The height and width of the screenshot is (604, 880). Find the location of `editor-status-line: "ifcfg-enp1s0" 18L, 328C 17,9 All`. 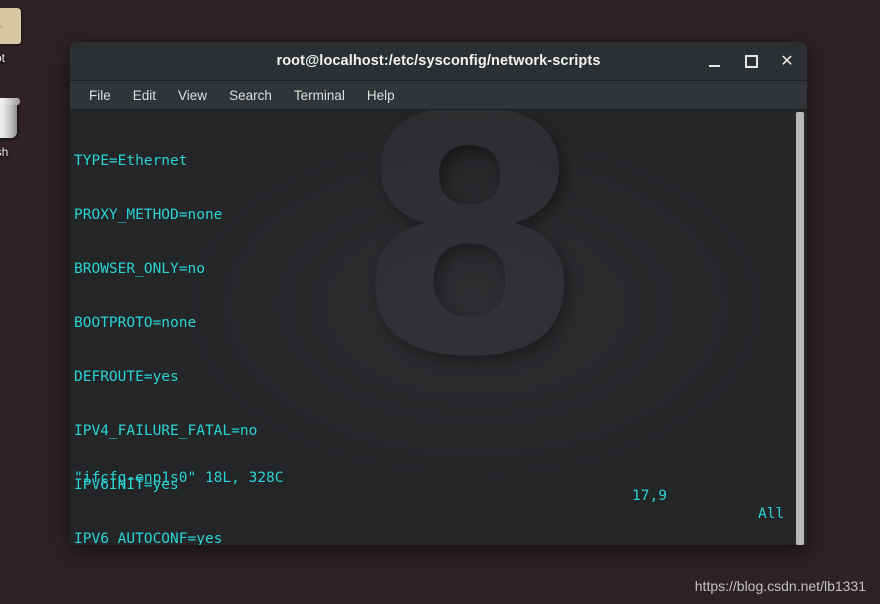

editor-status-line: "ifcfg-enp1s0" 18L, 328C 17,9 All is located at coordinates (438, 496).